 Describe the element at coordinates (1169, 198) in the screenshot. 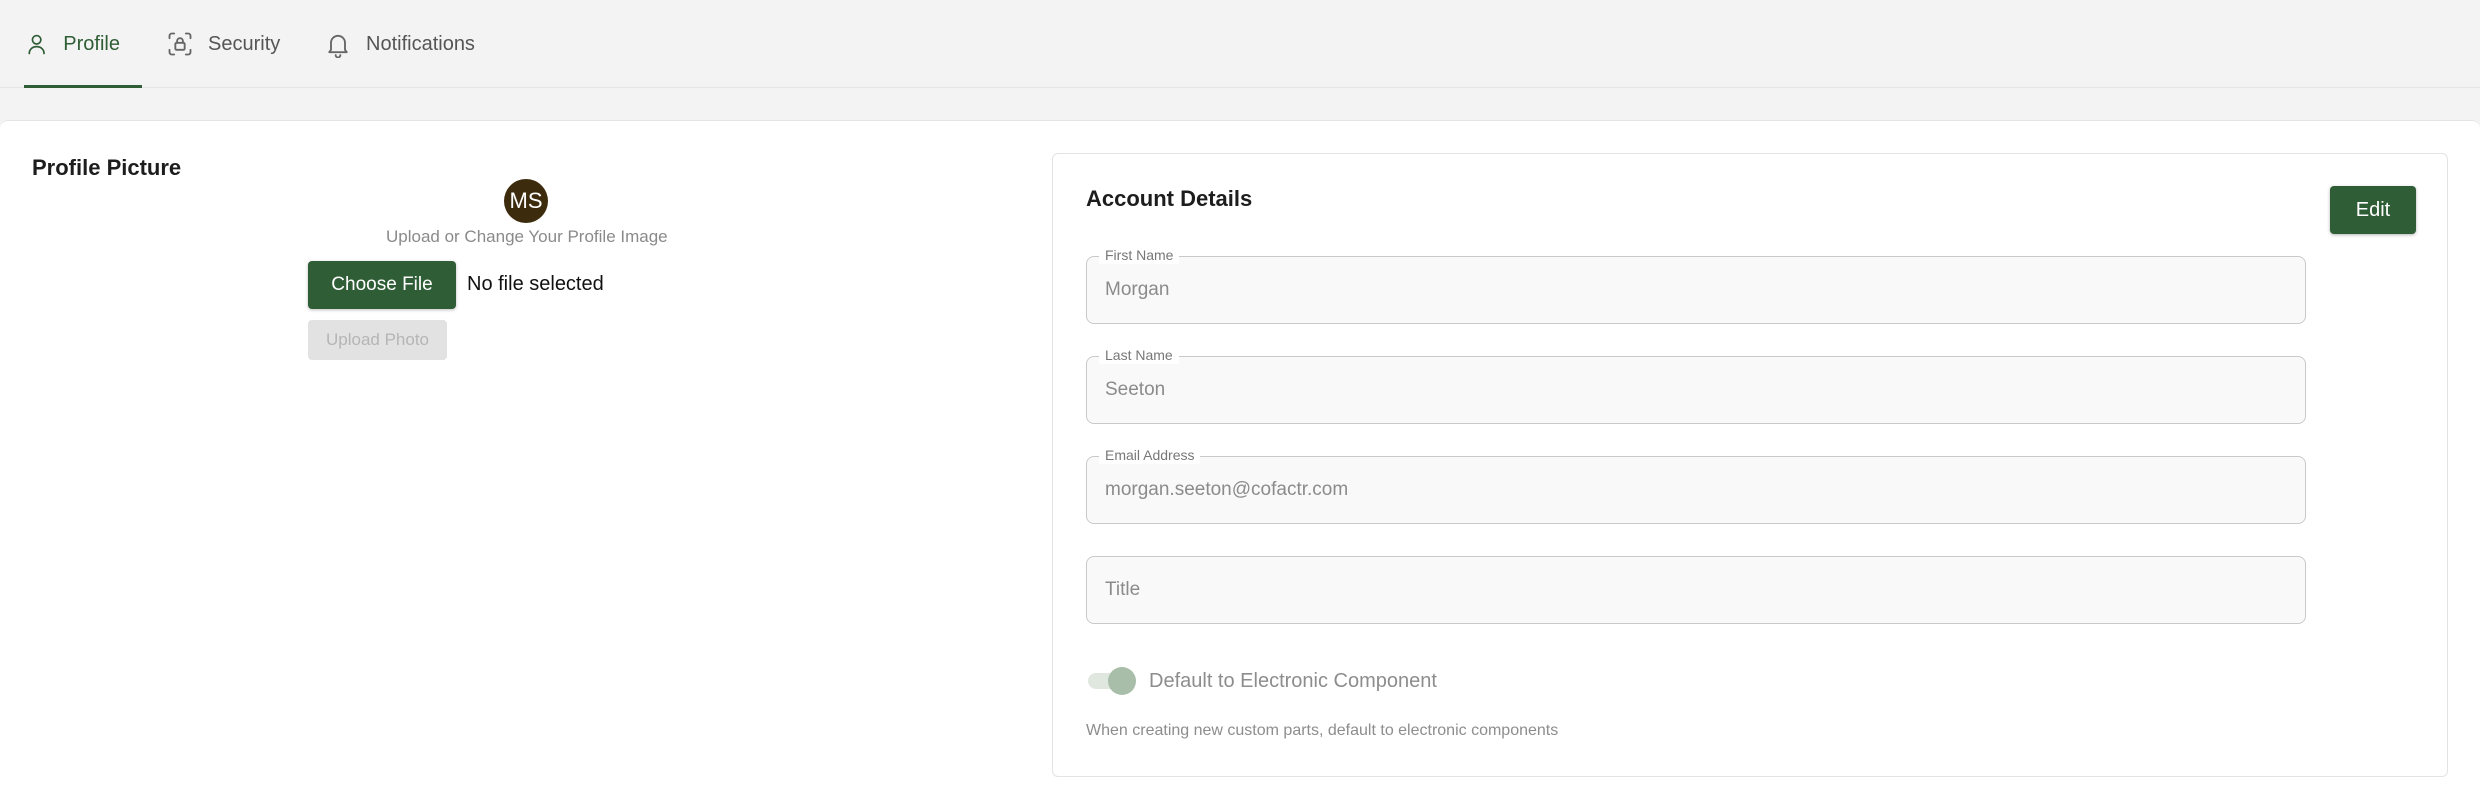

I see `account-details-title: Account Details` at that location.